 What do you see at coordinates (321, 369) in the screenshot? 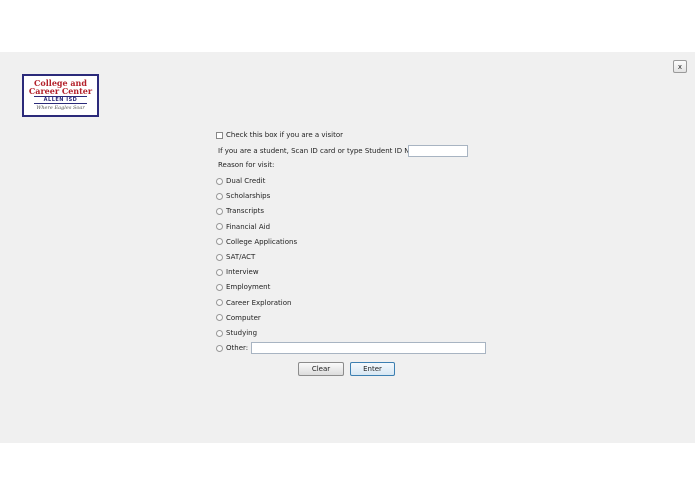
I see `clear-button: Clear` at bounding box center [321, 369].